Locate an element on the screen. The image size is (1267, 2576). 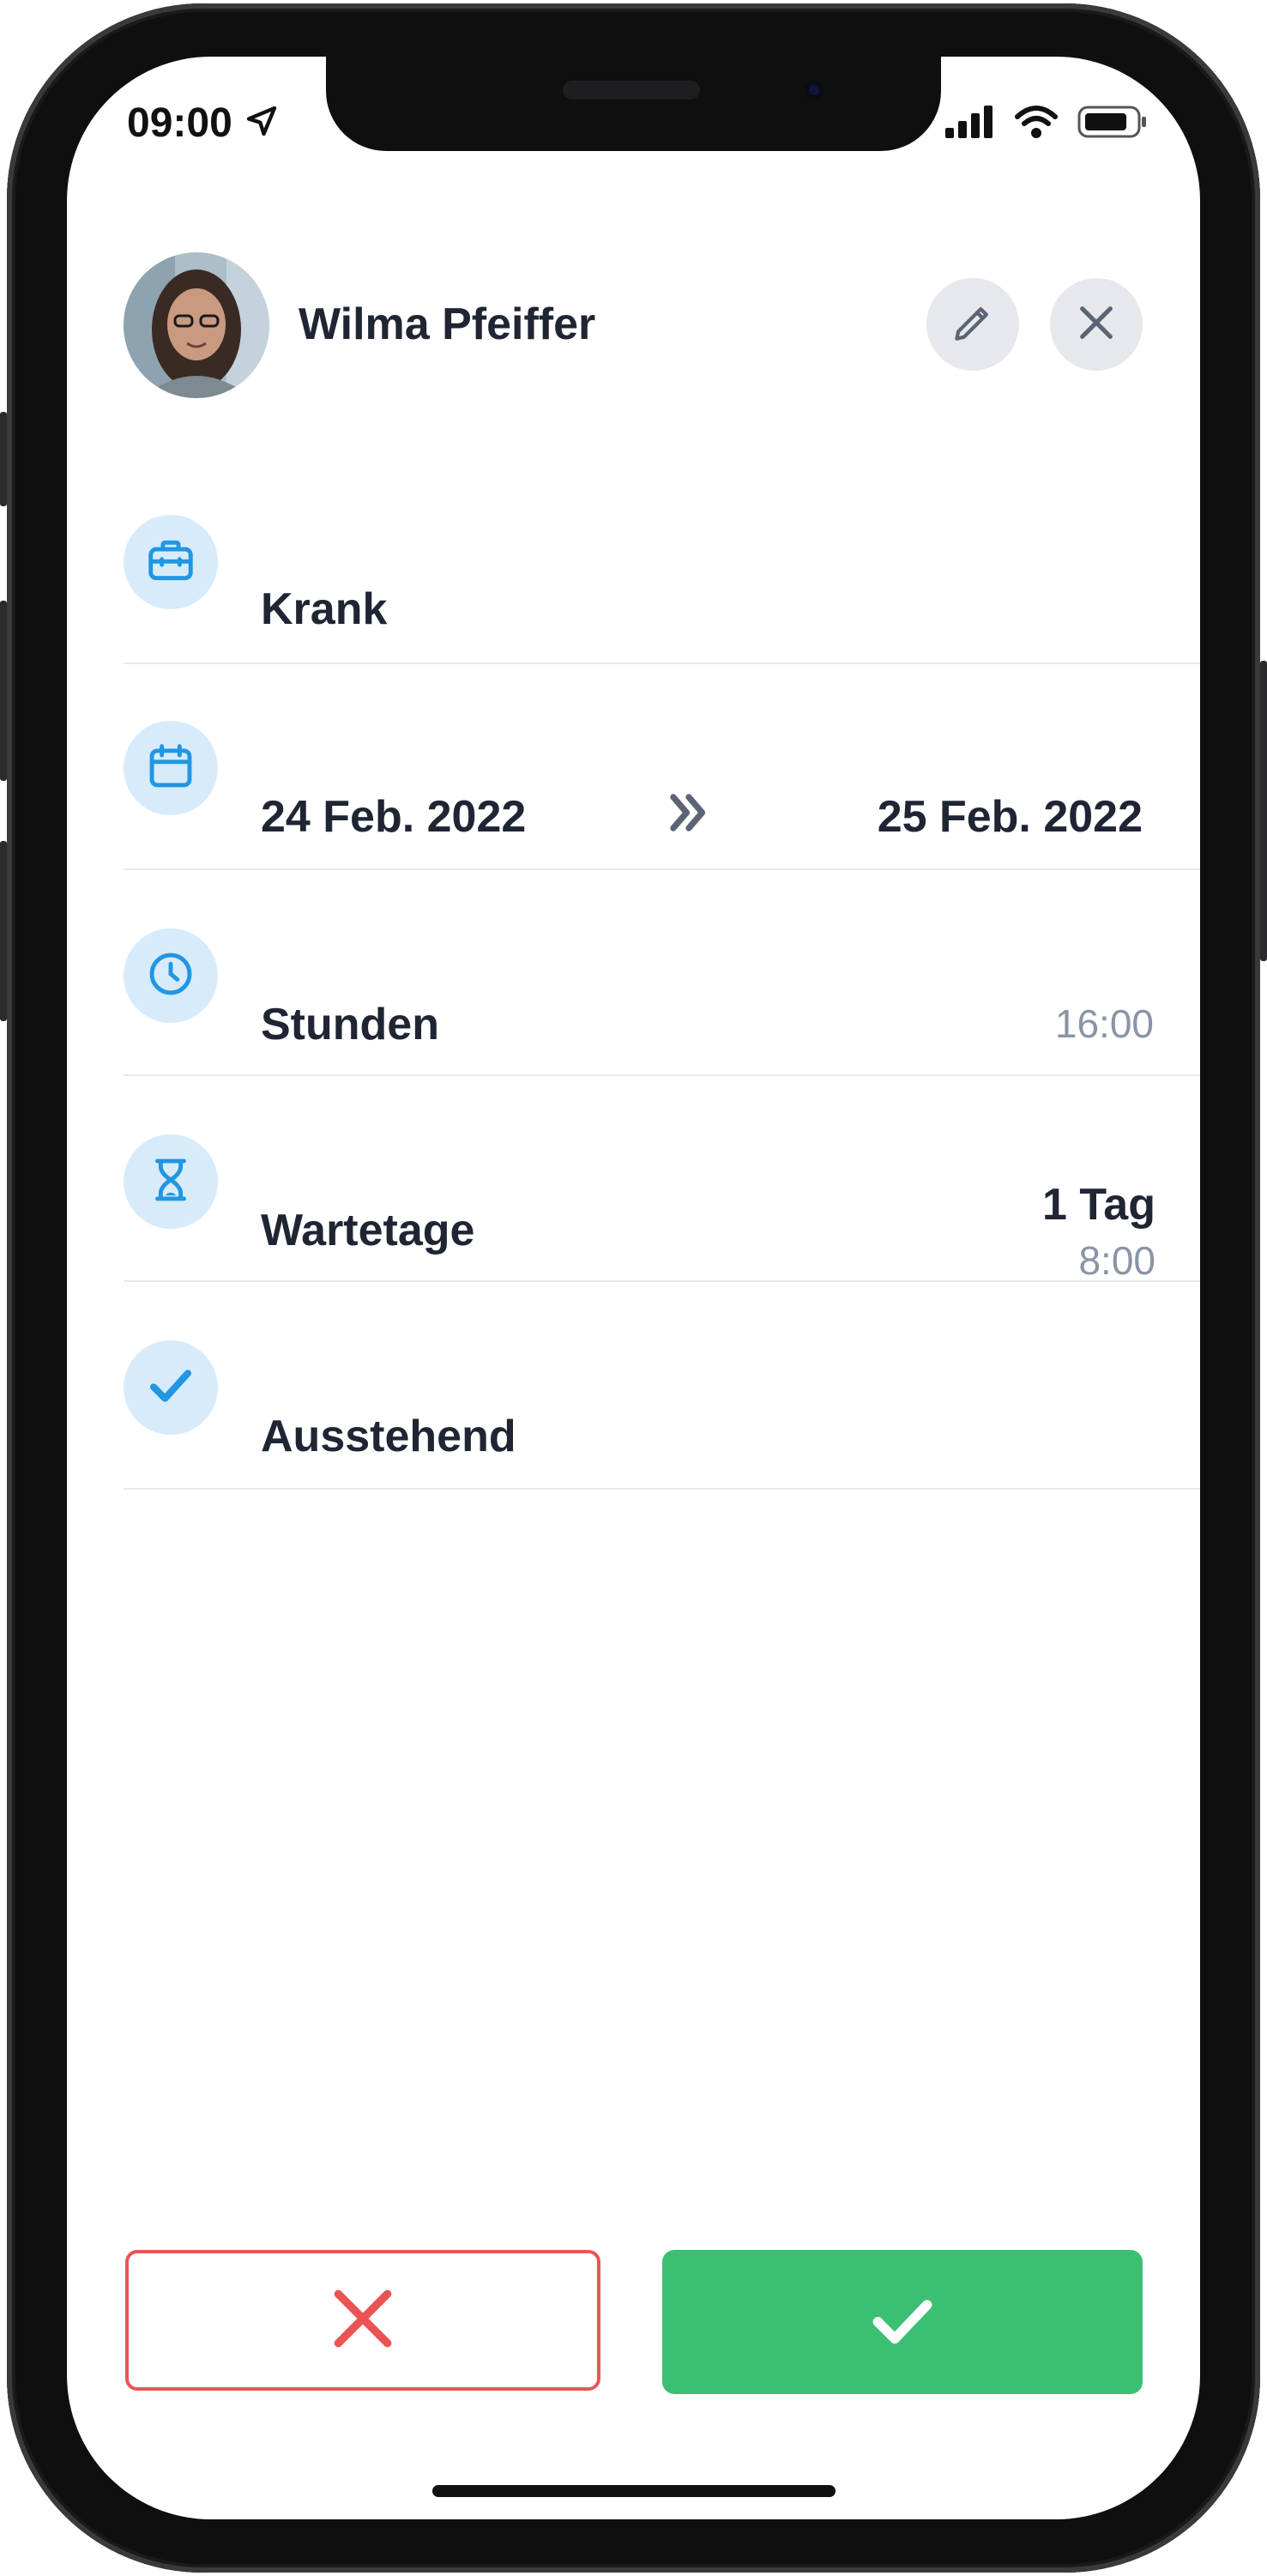
notch is located at coordinates (633, 104).